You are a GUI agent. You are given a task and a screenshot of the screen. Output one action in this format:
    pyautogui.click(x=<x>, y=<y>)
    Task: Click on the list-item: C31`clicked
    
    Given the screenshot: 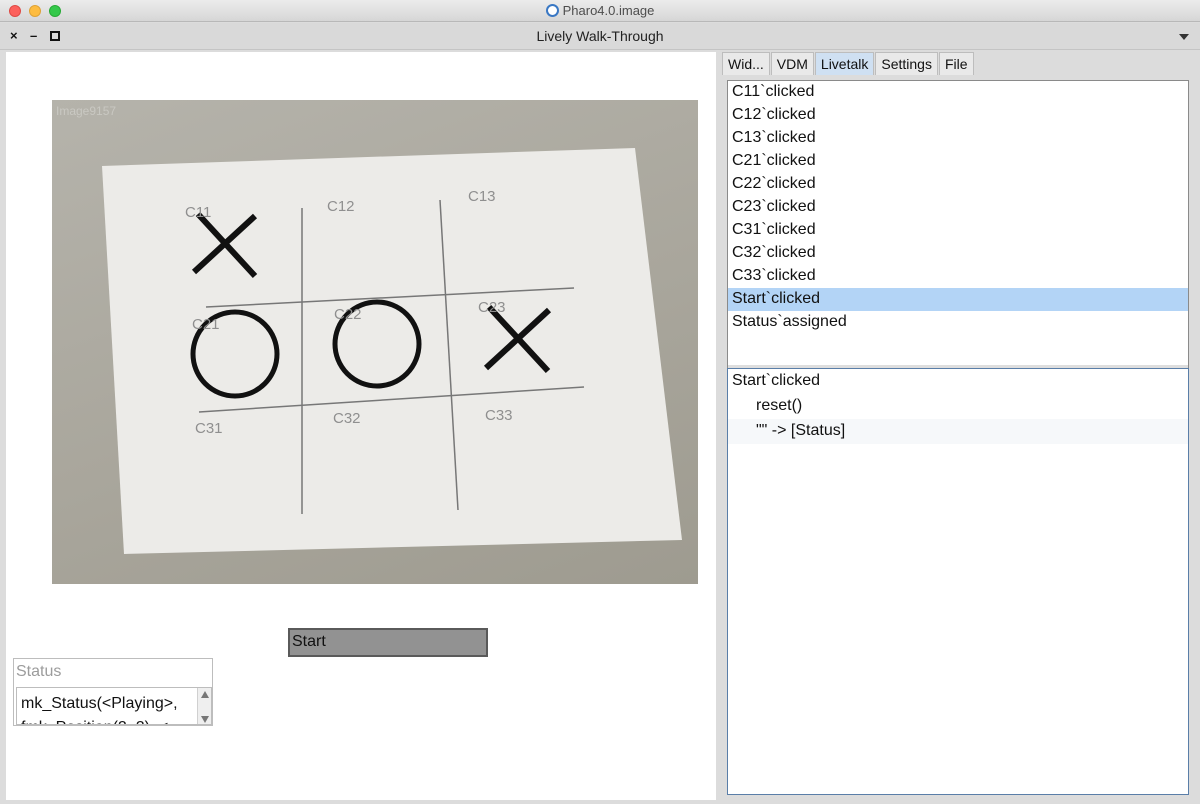 What is the action you would take?
    pyautogui.click(x=958, y=230)
    